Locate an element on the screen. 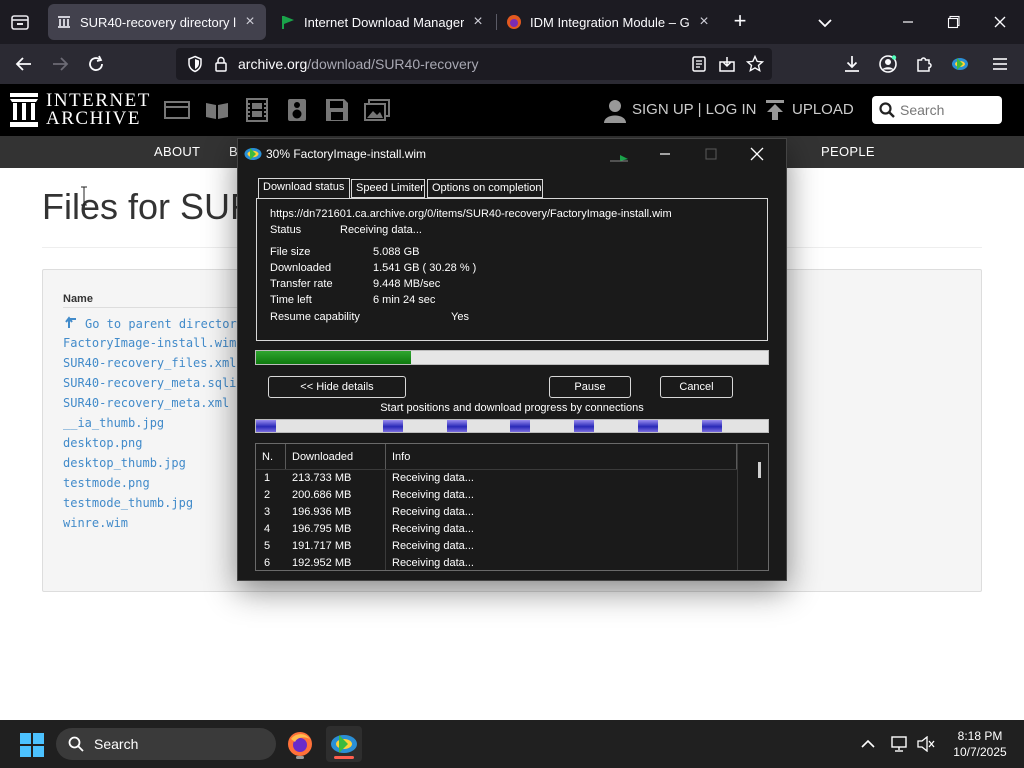 Image resolution: width=1024 pixels, height=768 pixels. tab-download-status: Download status is located at coordinates (304, 188).